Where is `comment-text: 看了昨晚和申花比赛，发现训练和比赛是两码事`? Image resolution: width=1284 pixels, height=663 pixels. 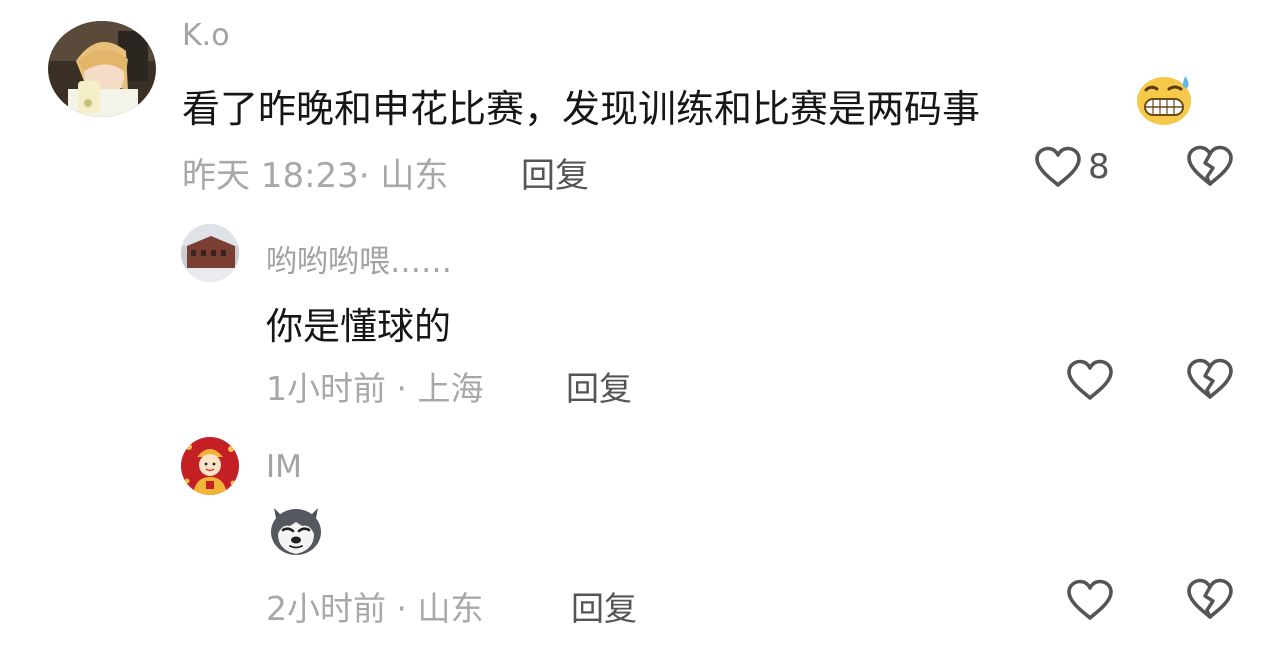 comment-text: 看了昨晚和申花比赛，发现训练和比赛是两码事 is located at coordinates (581, 109).